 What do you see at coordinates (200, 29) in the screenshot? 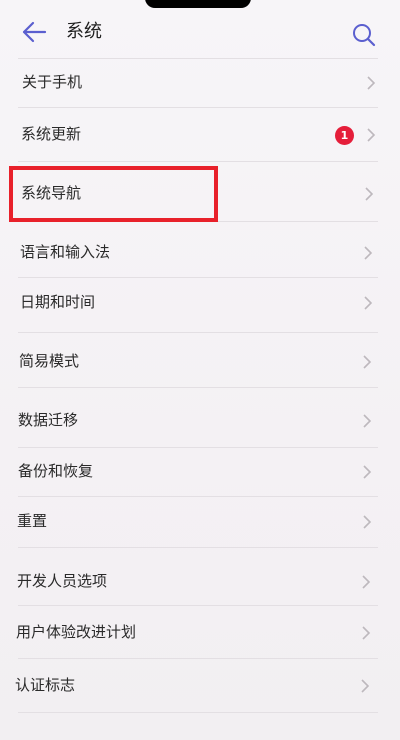
I see `app-header: 系统` at bounding box center [200, 29].